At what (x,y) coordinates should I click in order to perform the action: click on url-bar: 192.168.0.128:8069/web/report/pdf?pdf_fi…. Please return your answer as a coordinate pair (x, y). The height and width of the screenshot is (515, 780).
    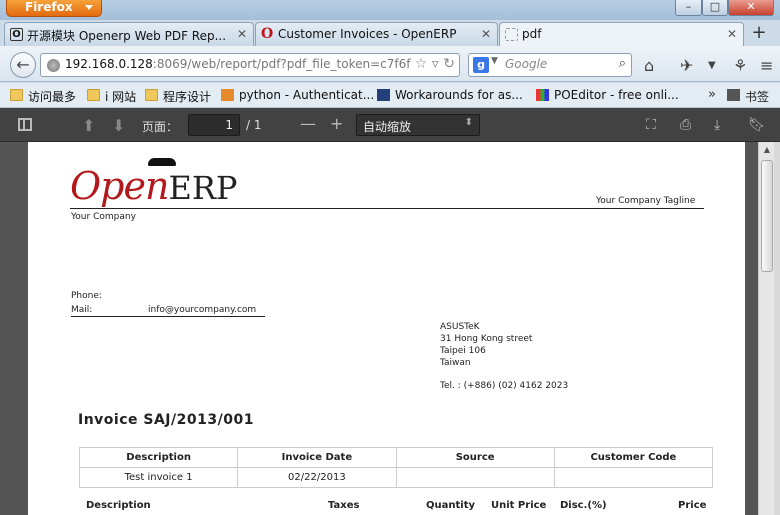
    Looking at the image, I should click on (250, 65).